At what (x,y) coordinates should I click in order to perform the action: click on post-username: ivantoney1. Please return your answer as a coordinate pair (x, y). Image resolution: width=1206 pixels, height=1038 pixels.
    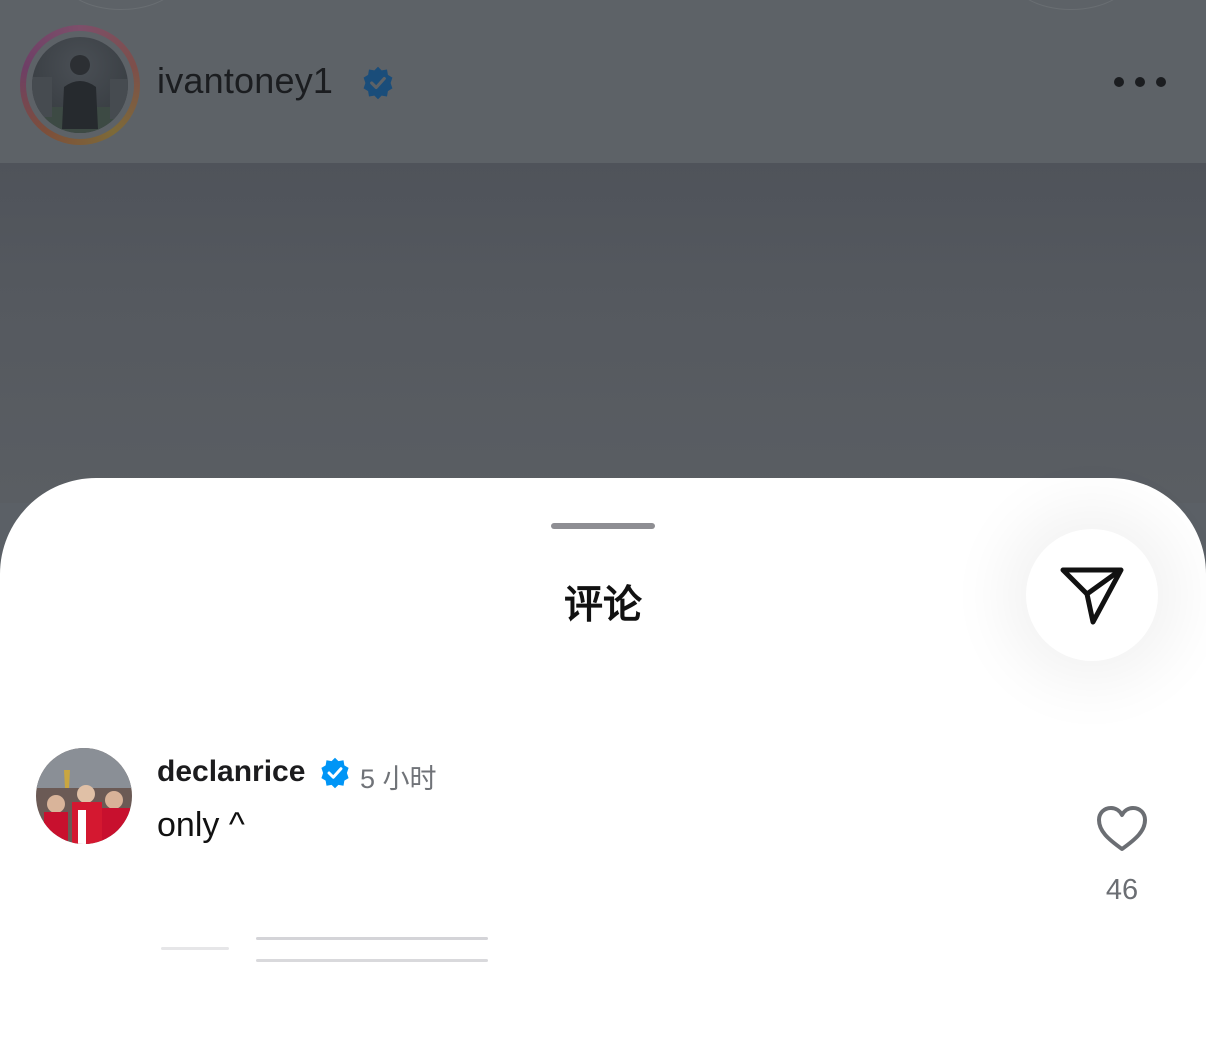
    Looking at the image, I should click on (245, 81).